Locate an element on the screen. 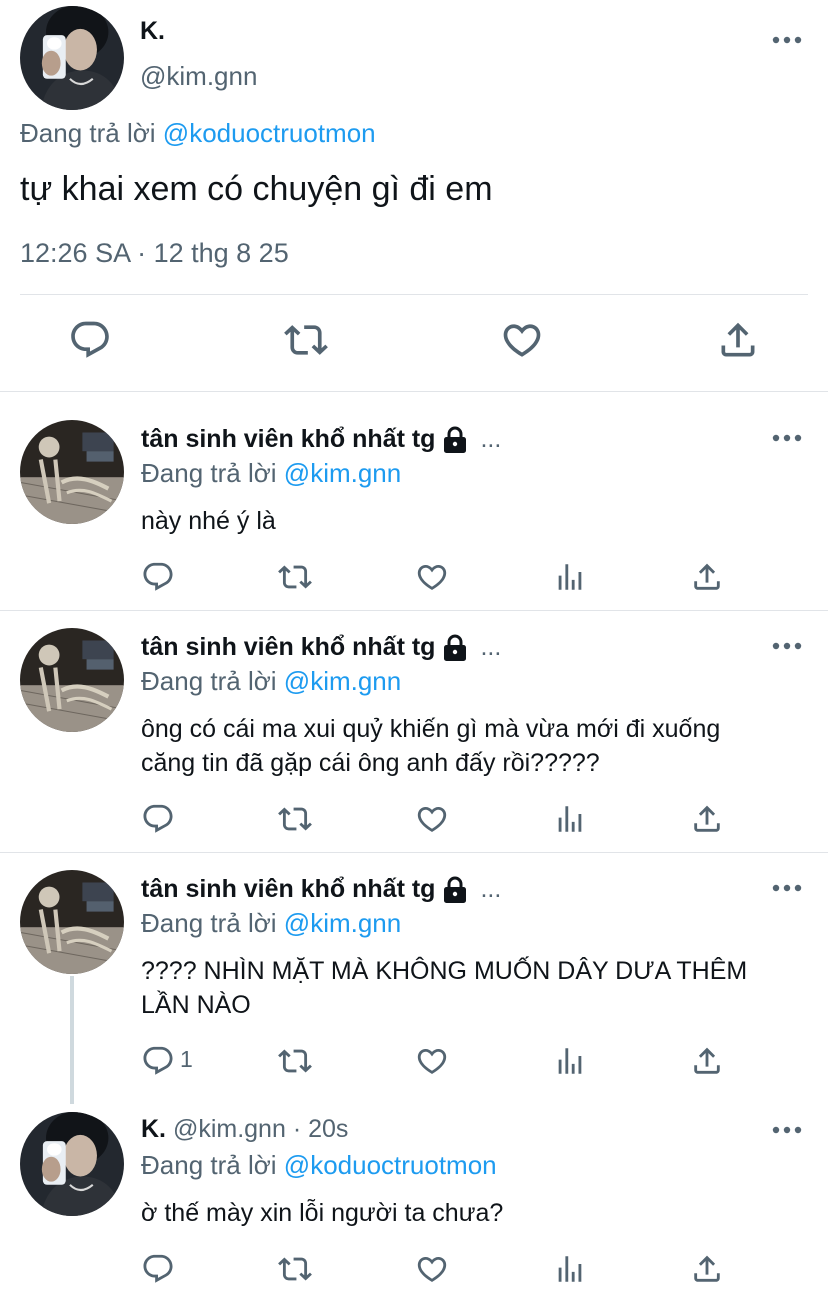  handle-and-time: @kim.gnn · 20s is located at coordinates (260, 1129).